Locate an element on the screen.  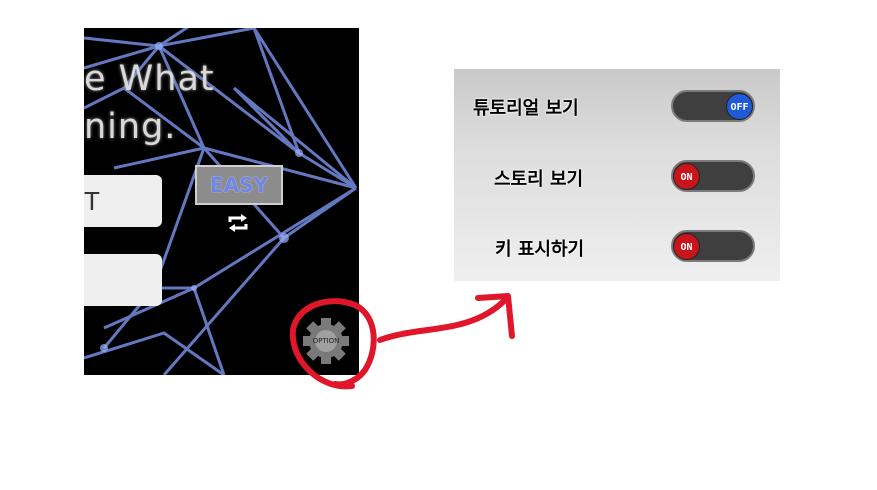
title-line: ning. is located at coordinates (130, 127).